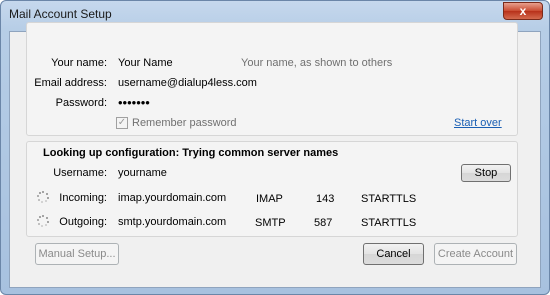  Describe the element at coordinates (393, 254) in the screenshot. I see `cancel-button: Cancel` at that location.